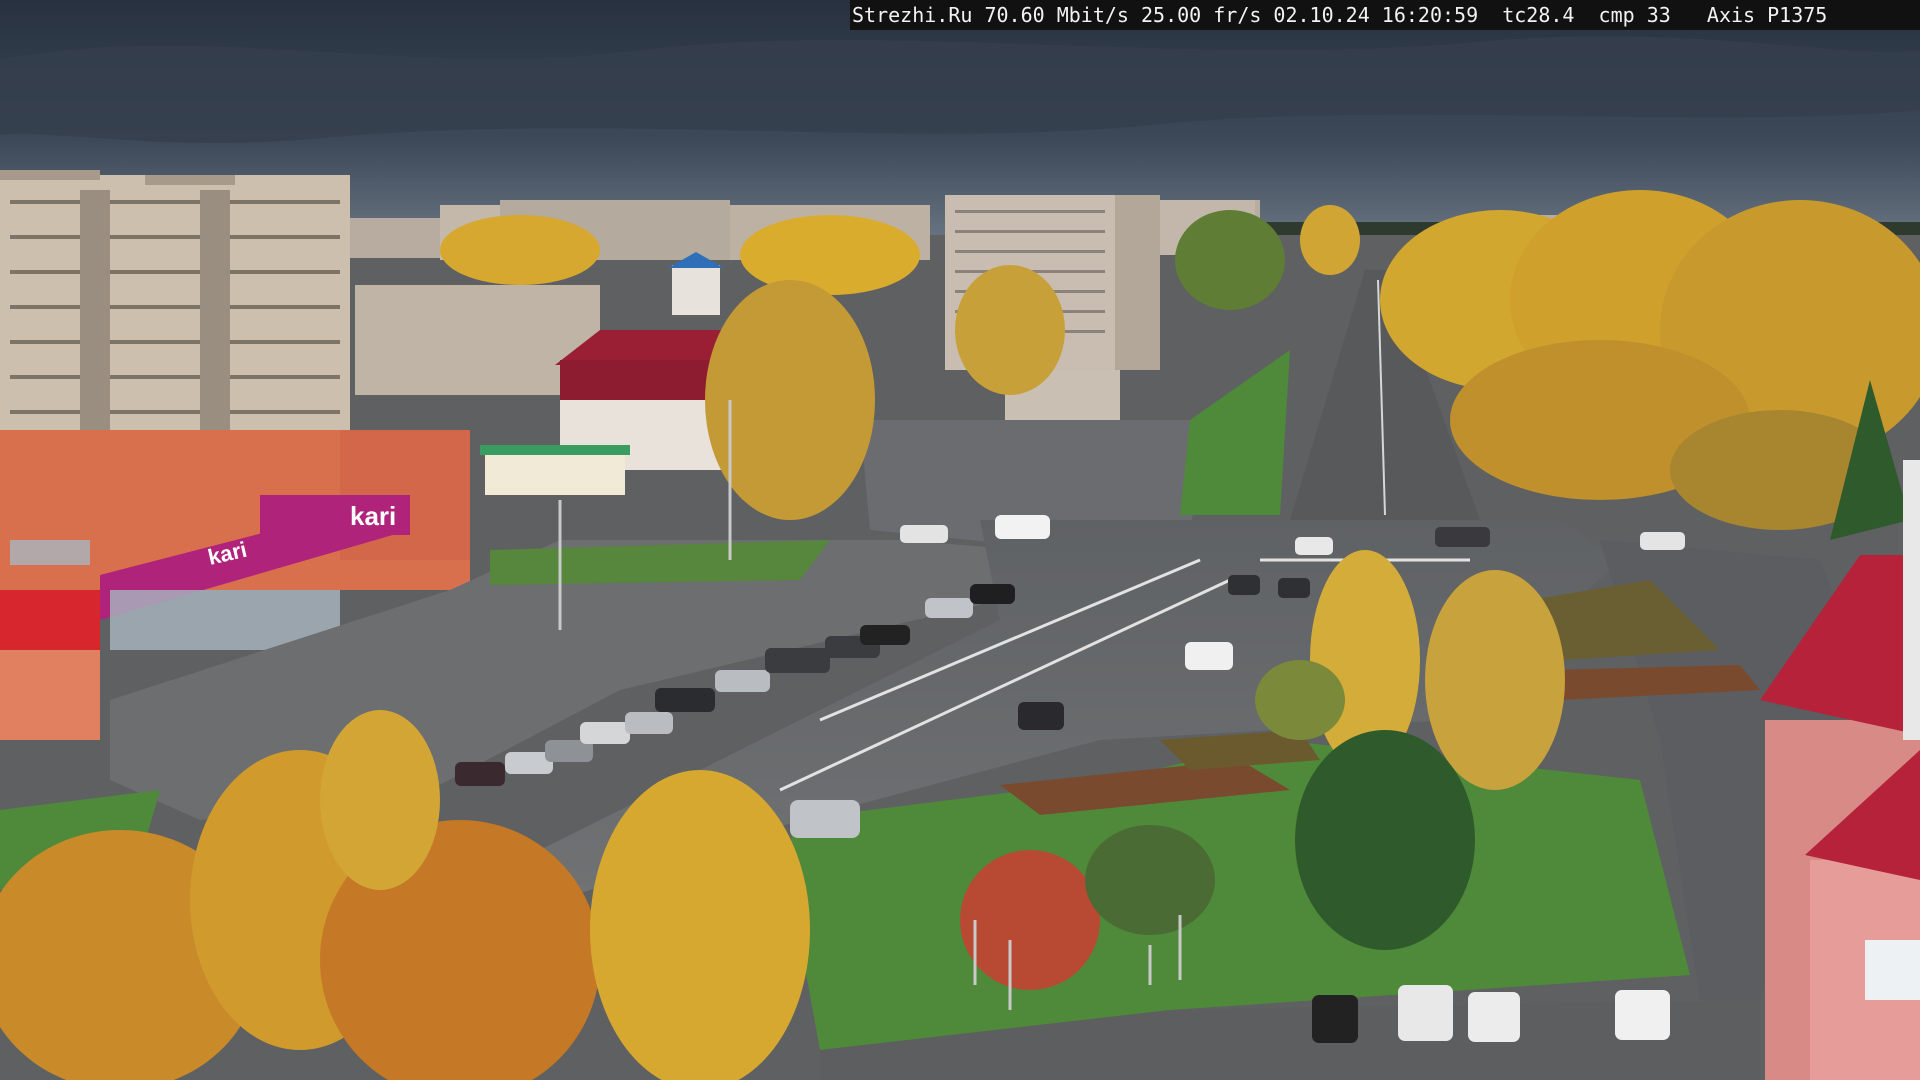 This screenshot has width=1920, height=1080. Describe the element at coordinates (555, 450) in the screenshot. I see `green-kiosk-roof` at that location.